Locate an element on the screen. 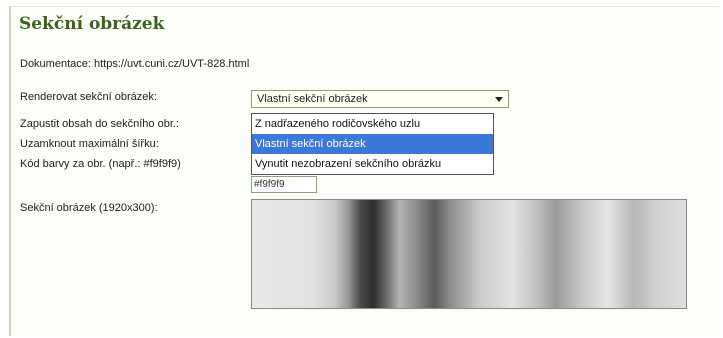 This screenshot has width=723, height=338. chevron-down-icon is located at coordinates (499, 99).